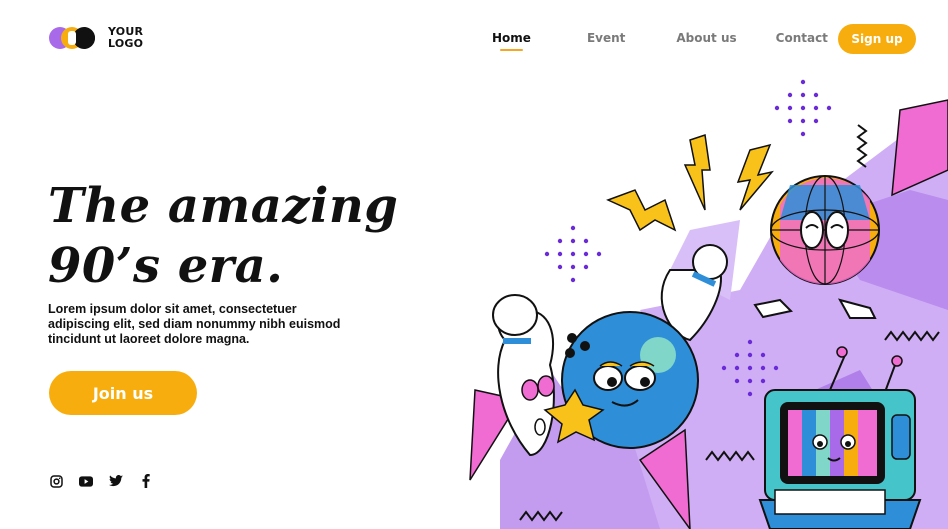 The image size is (948, 529). What do you see at coordinates (146, 481) in the screenshot?
I see `facebook-icon` at bounding box center [146, 481].